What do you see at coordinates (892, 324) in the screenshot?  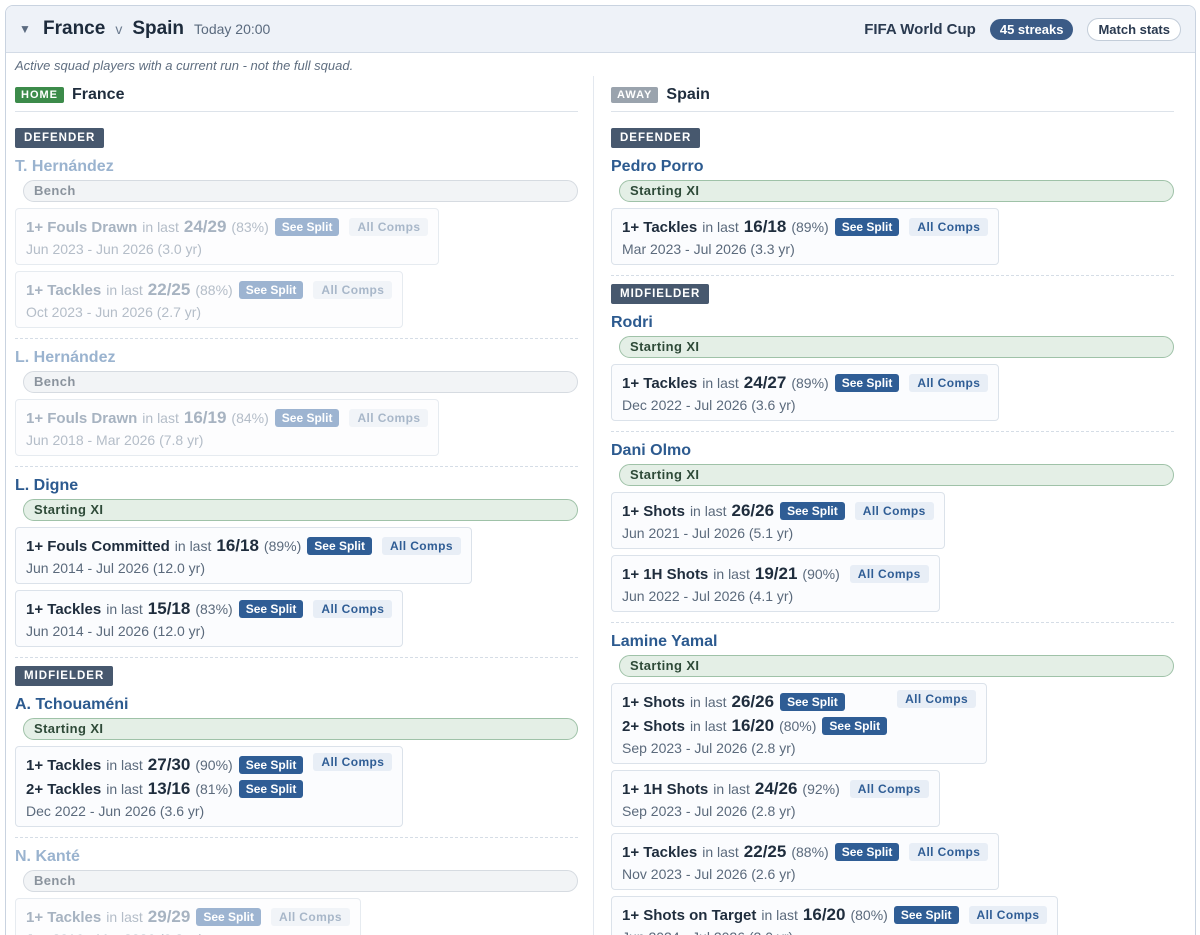 I see `player-name: Rodri` at bounding box center [892, 324].